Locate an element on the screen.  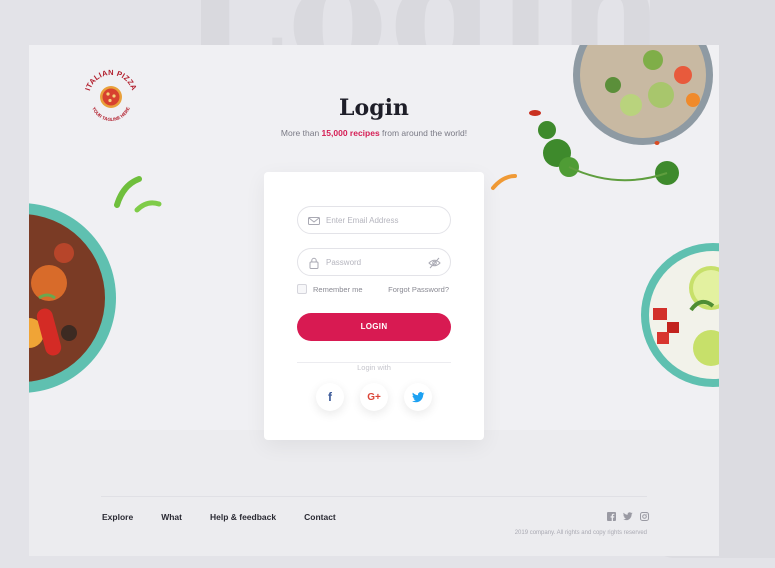
facebook-icon: f is located at coordinates (330, 397).